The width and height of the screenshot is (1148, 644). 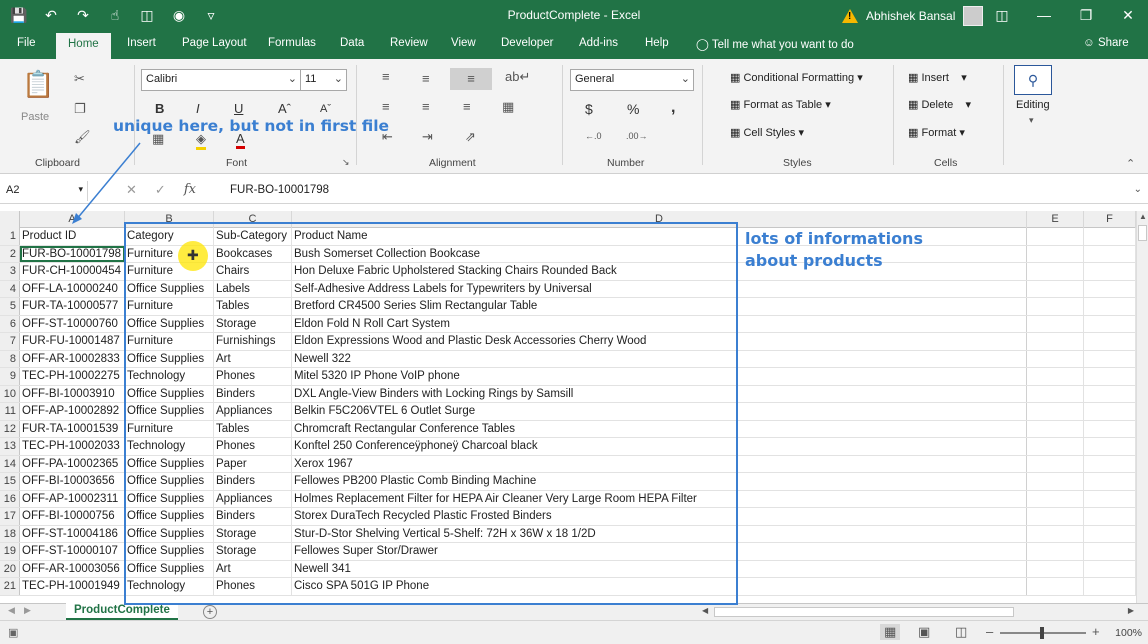 What do you see at coordinates (10, 288) in the screenshot?
I see `row-number: 4` at bounding box center [10, 288].